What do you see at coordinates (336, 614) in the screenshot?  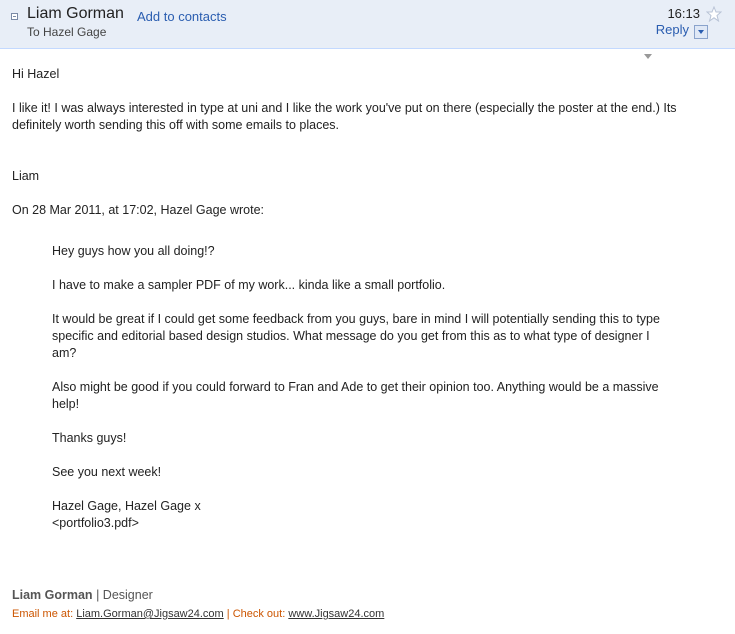 I see `signature-website-link: www.Jigsaw24.com` at bounding box center [336, 614].